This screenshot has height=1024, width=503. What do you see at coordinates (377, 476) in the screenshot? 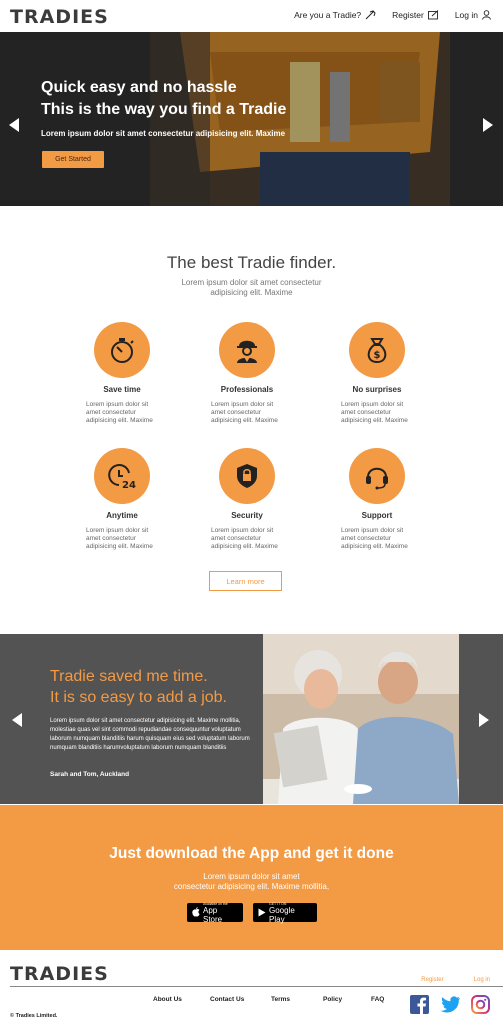
I see `headset-icon` at bounding box center [377, 476].